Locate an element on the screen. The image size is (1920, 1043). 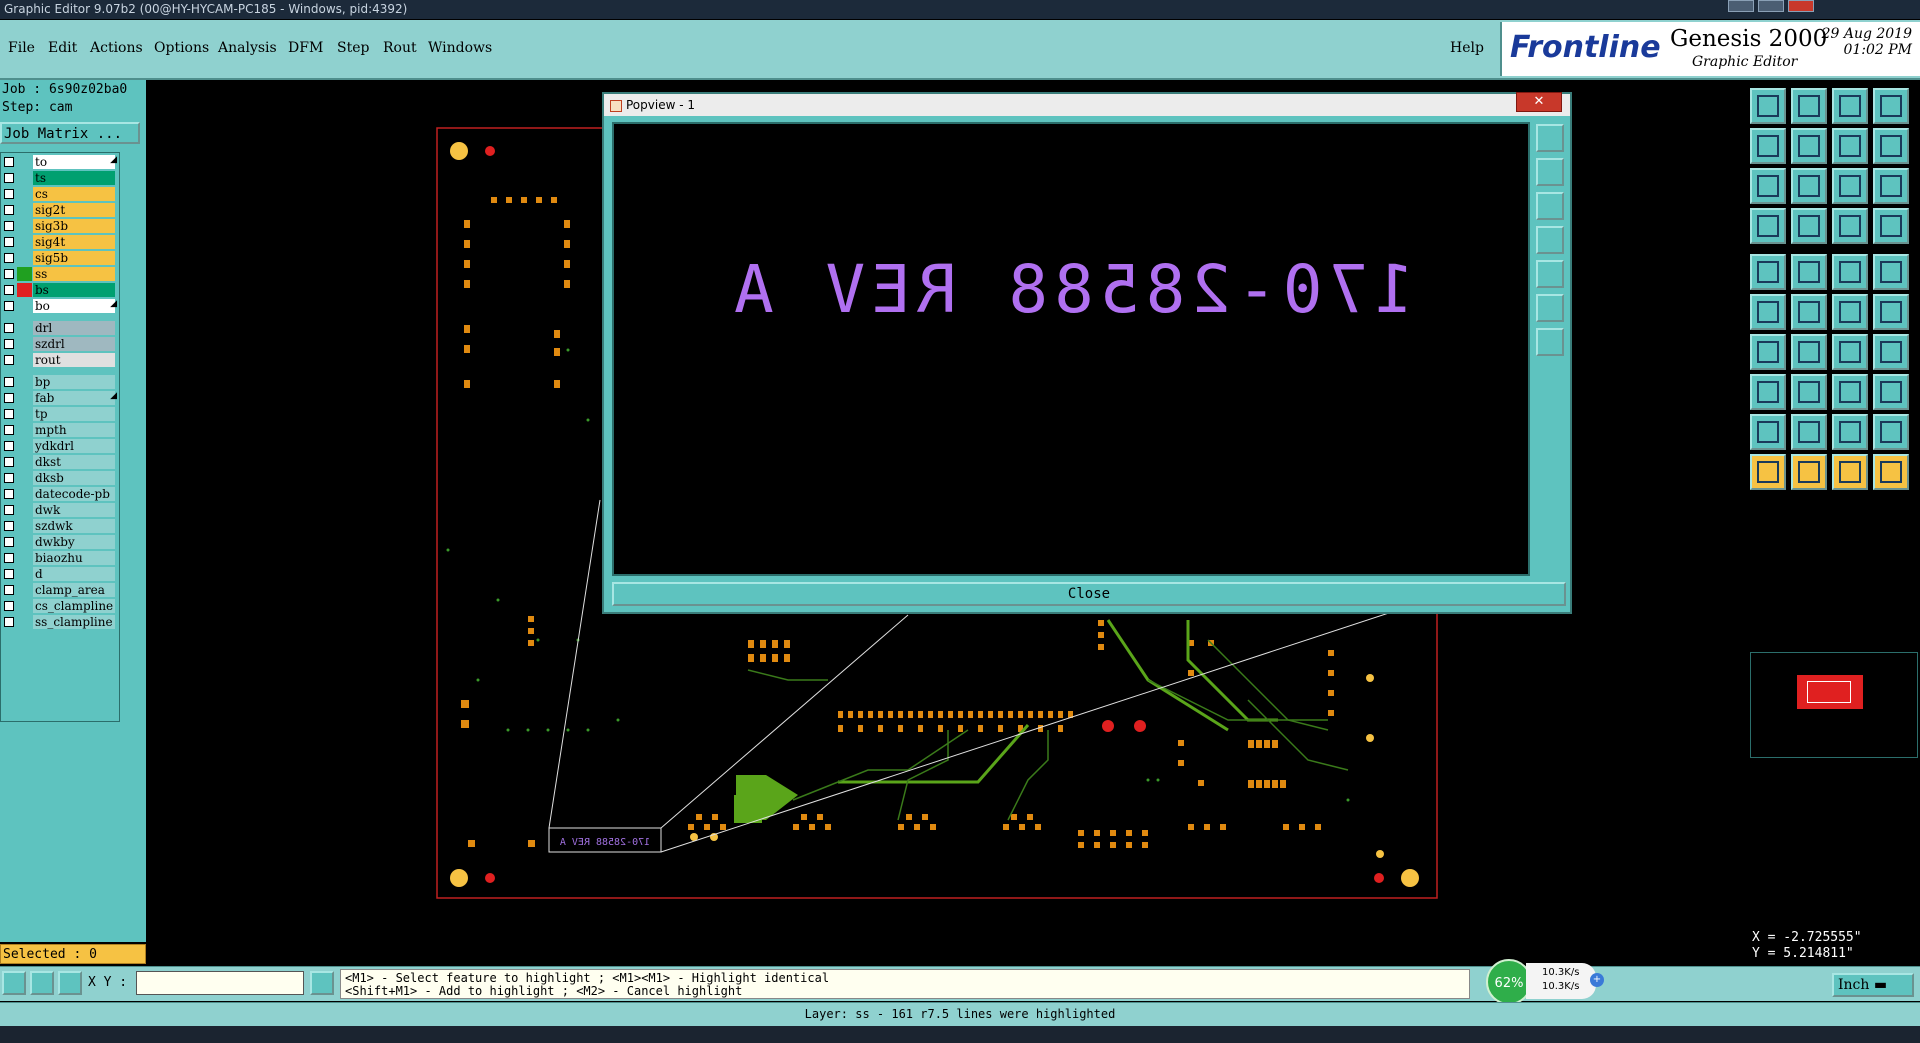
layer-row-sig2t: sig2t is located at coordinates (60, 210).